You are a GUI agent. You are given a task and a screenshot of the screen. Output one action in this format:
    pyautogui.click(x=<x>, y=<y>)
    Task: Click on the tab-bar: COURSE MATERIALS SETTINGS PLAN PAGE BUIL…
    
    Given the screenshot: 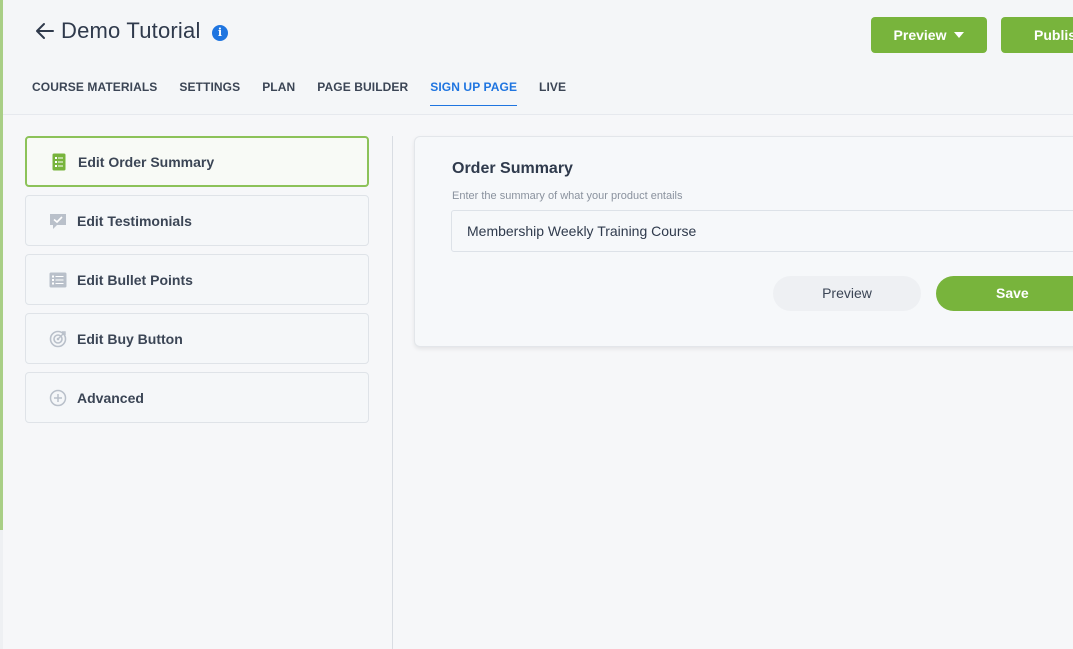 What is the action you would take?
    pyautogui.click(x=310, y=93)
    